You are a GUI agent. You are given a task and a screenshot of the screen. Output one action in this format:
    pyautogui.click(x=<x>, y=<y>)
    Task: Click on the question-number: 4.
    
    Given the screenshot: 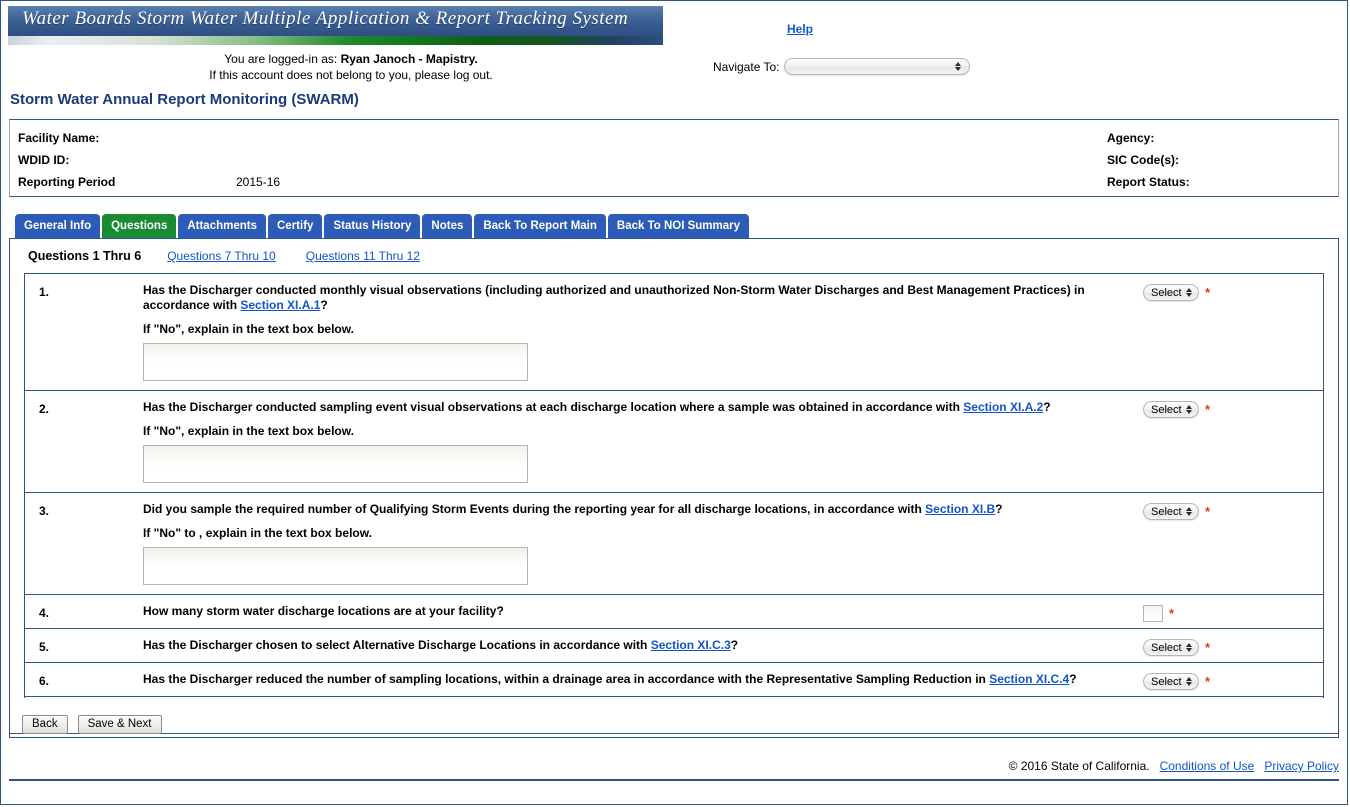 What is the action you would take?
    pyautogui.click(x=44, y=613)
    